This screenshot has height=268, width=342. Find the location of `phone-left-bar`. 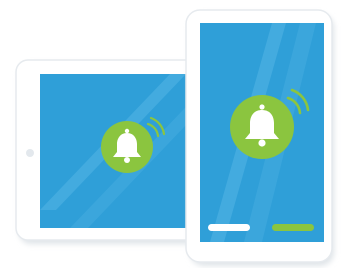

phone-left-bar is located at coordinates (229, 227).